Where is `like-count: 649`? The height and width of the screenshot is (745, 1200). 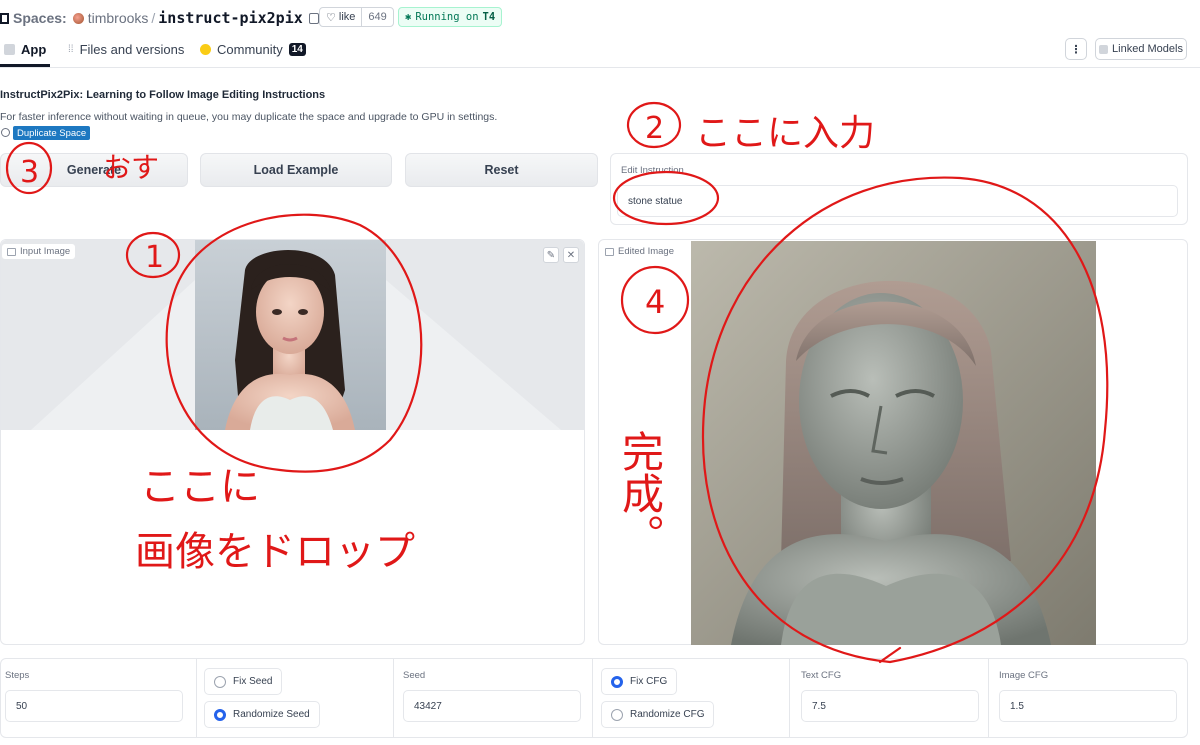 like-count: 649 is located at coordinates (376, 17).